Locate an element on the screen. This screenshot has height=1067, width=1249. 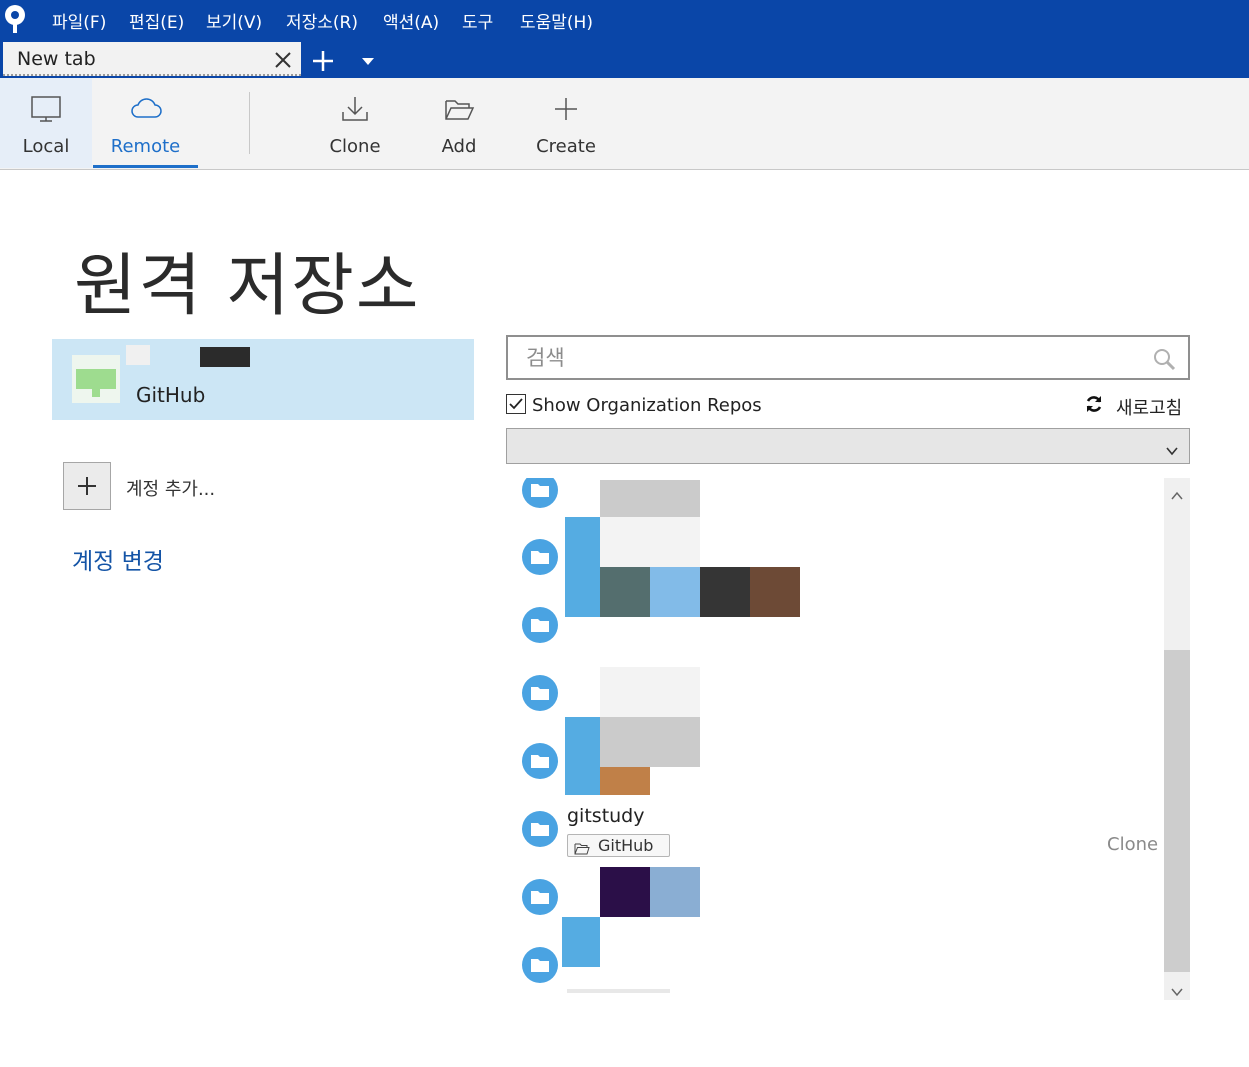
username-placeholder is located at coordinates (138, 355).